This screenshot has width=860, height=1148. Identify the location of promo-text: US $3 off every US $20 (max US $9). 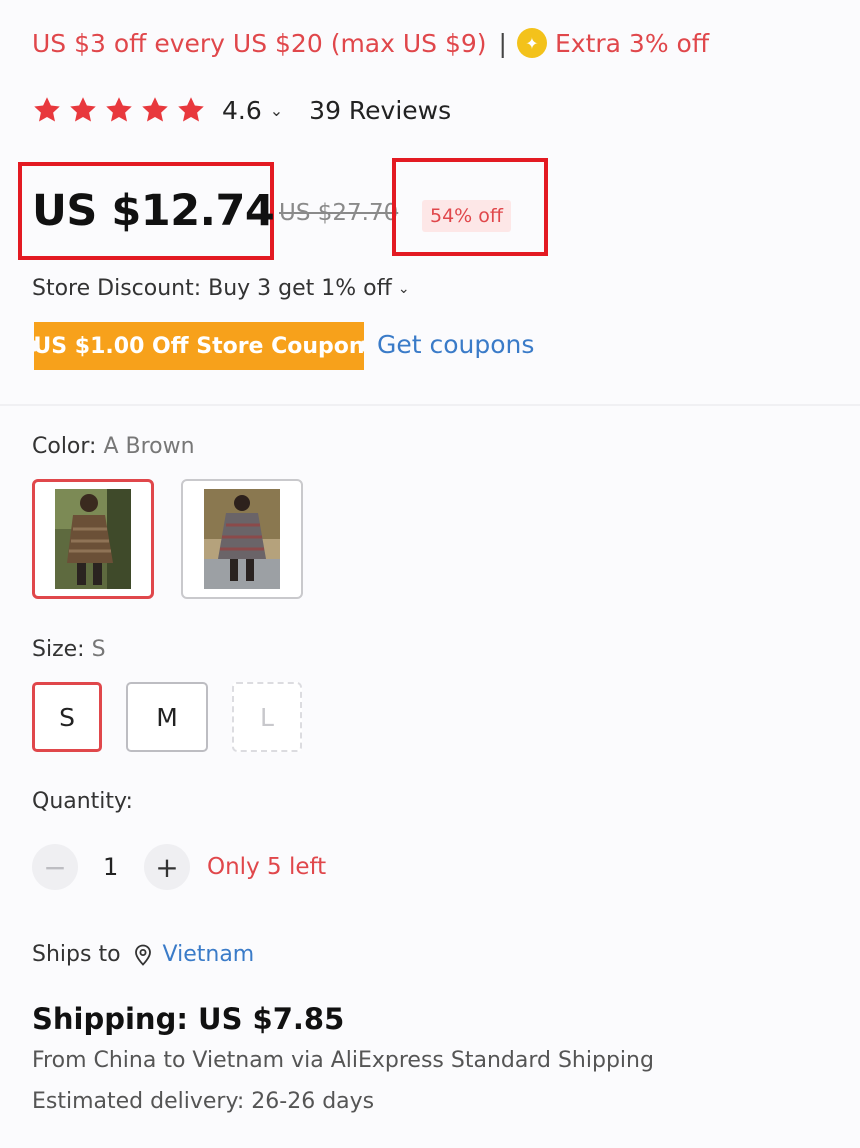
(259, 43).